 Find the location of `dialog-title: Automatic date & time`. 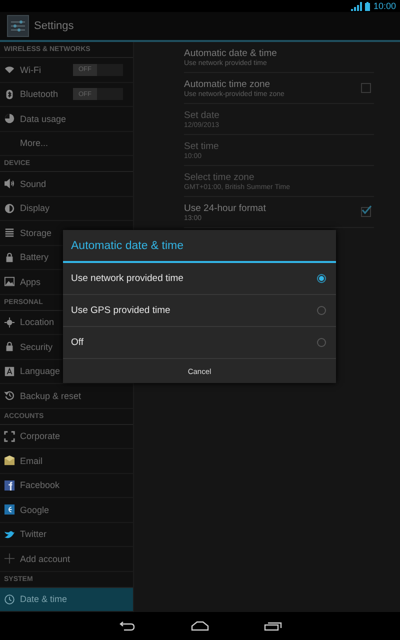

dialog-title: Automatic date & time is located at coordinates (199, 246).